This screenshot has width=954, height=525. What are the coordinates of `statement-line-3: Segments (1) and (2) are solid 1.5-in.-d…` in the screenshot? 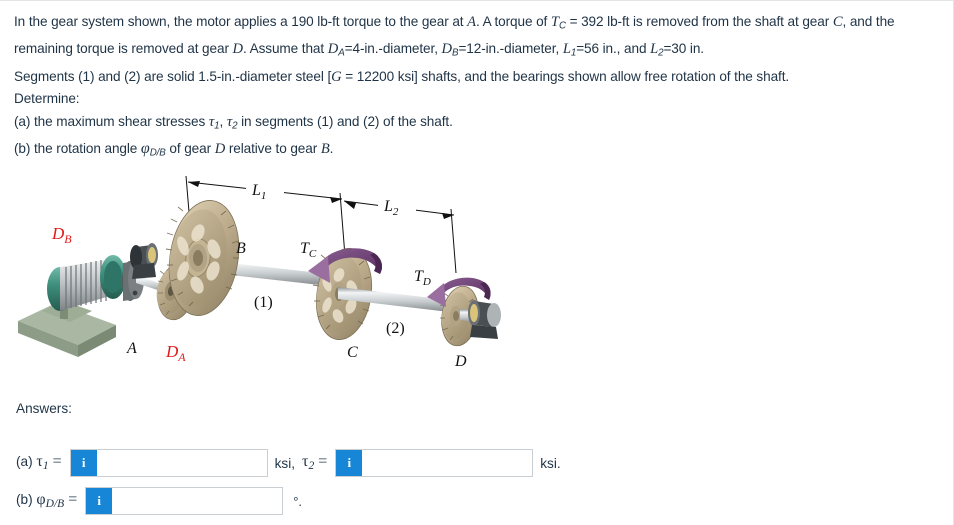 It's located at (479, 77).